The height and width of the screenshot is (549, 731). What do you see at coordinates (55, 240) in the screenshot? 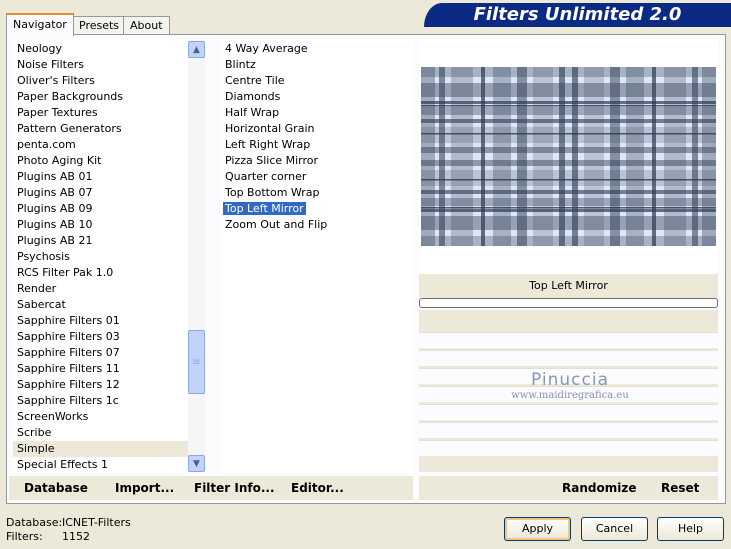
I see `category-item-label: Plugins AB 21` at bounding box center [55, 240].